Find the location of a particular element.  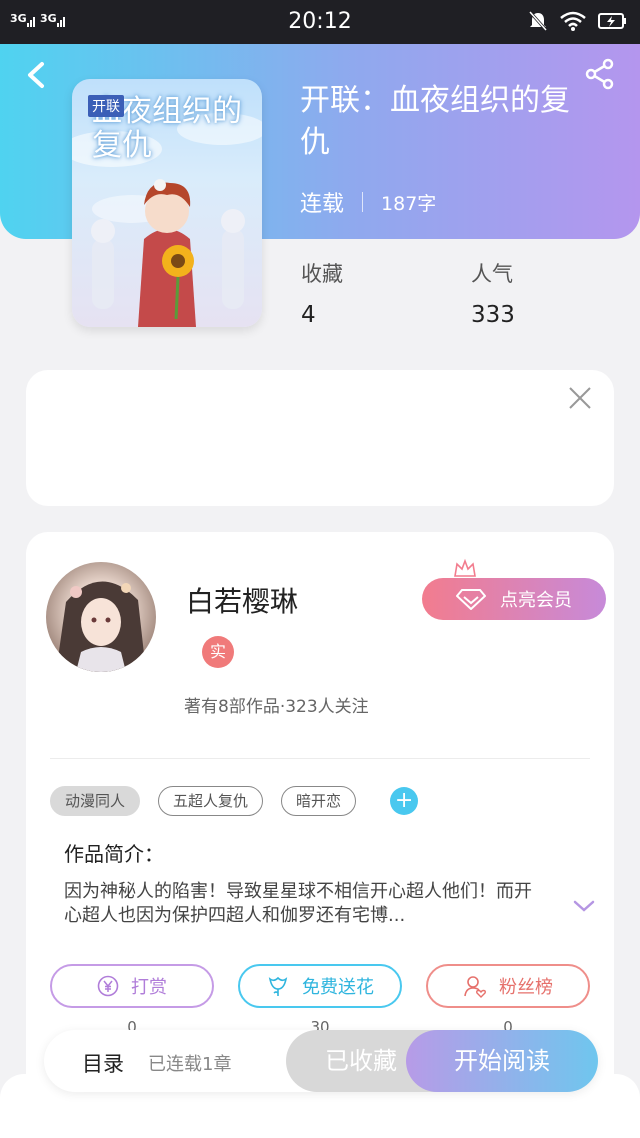

action-buttons: 打赏 免费送花 粉丝榜 is located at coordinates (320, 986).